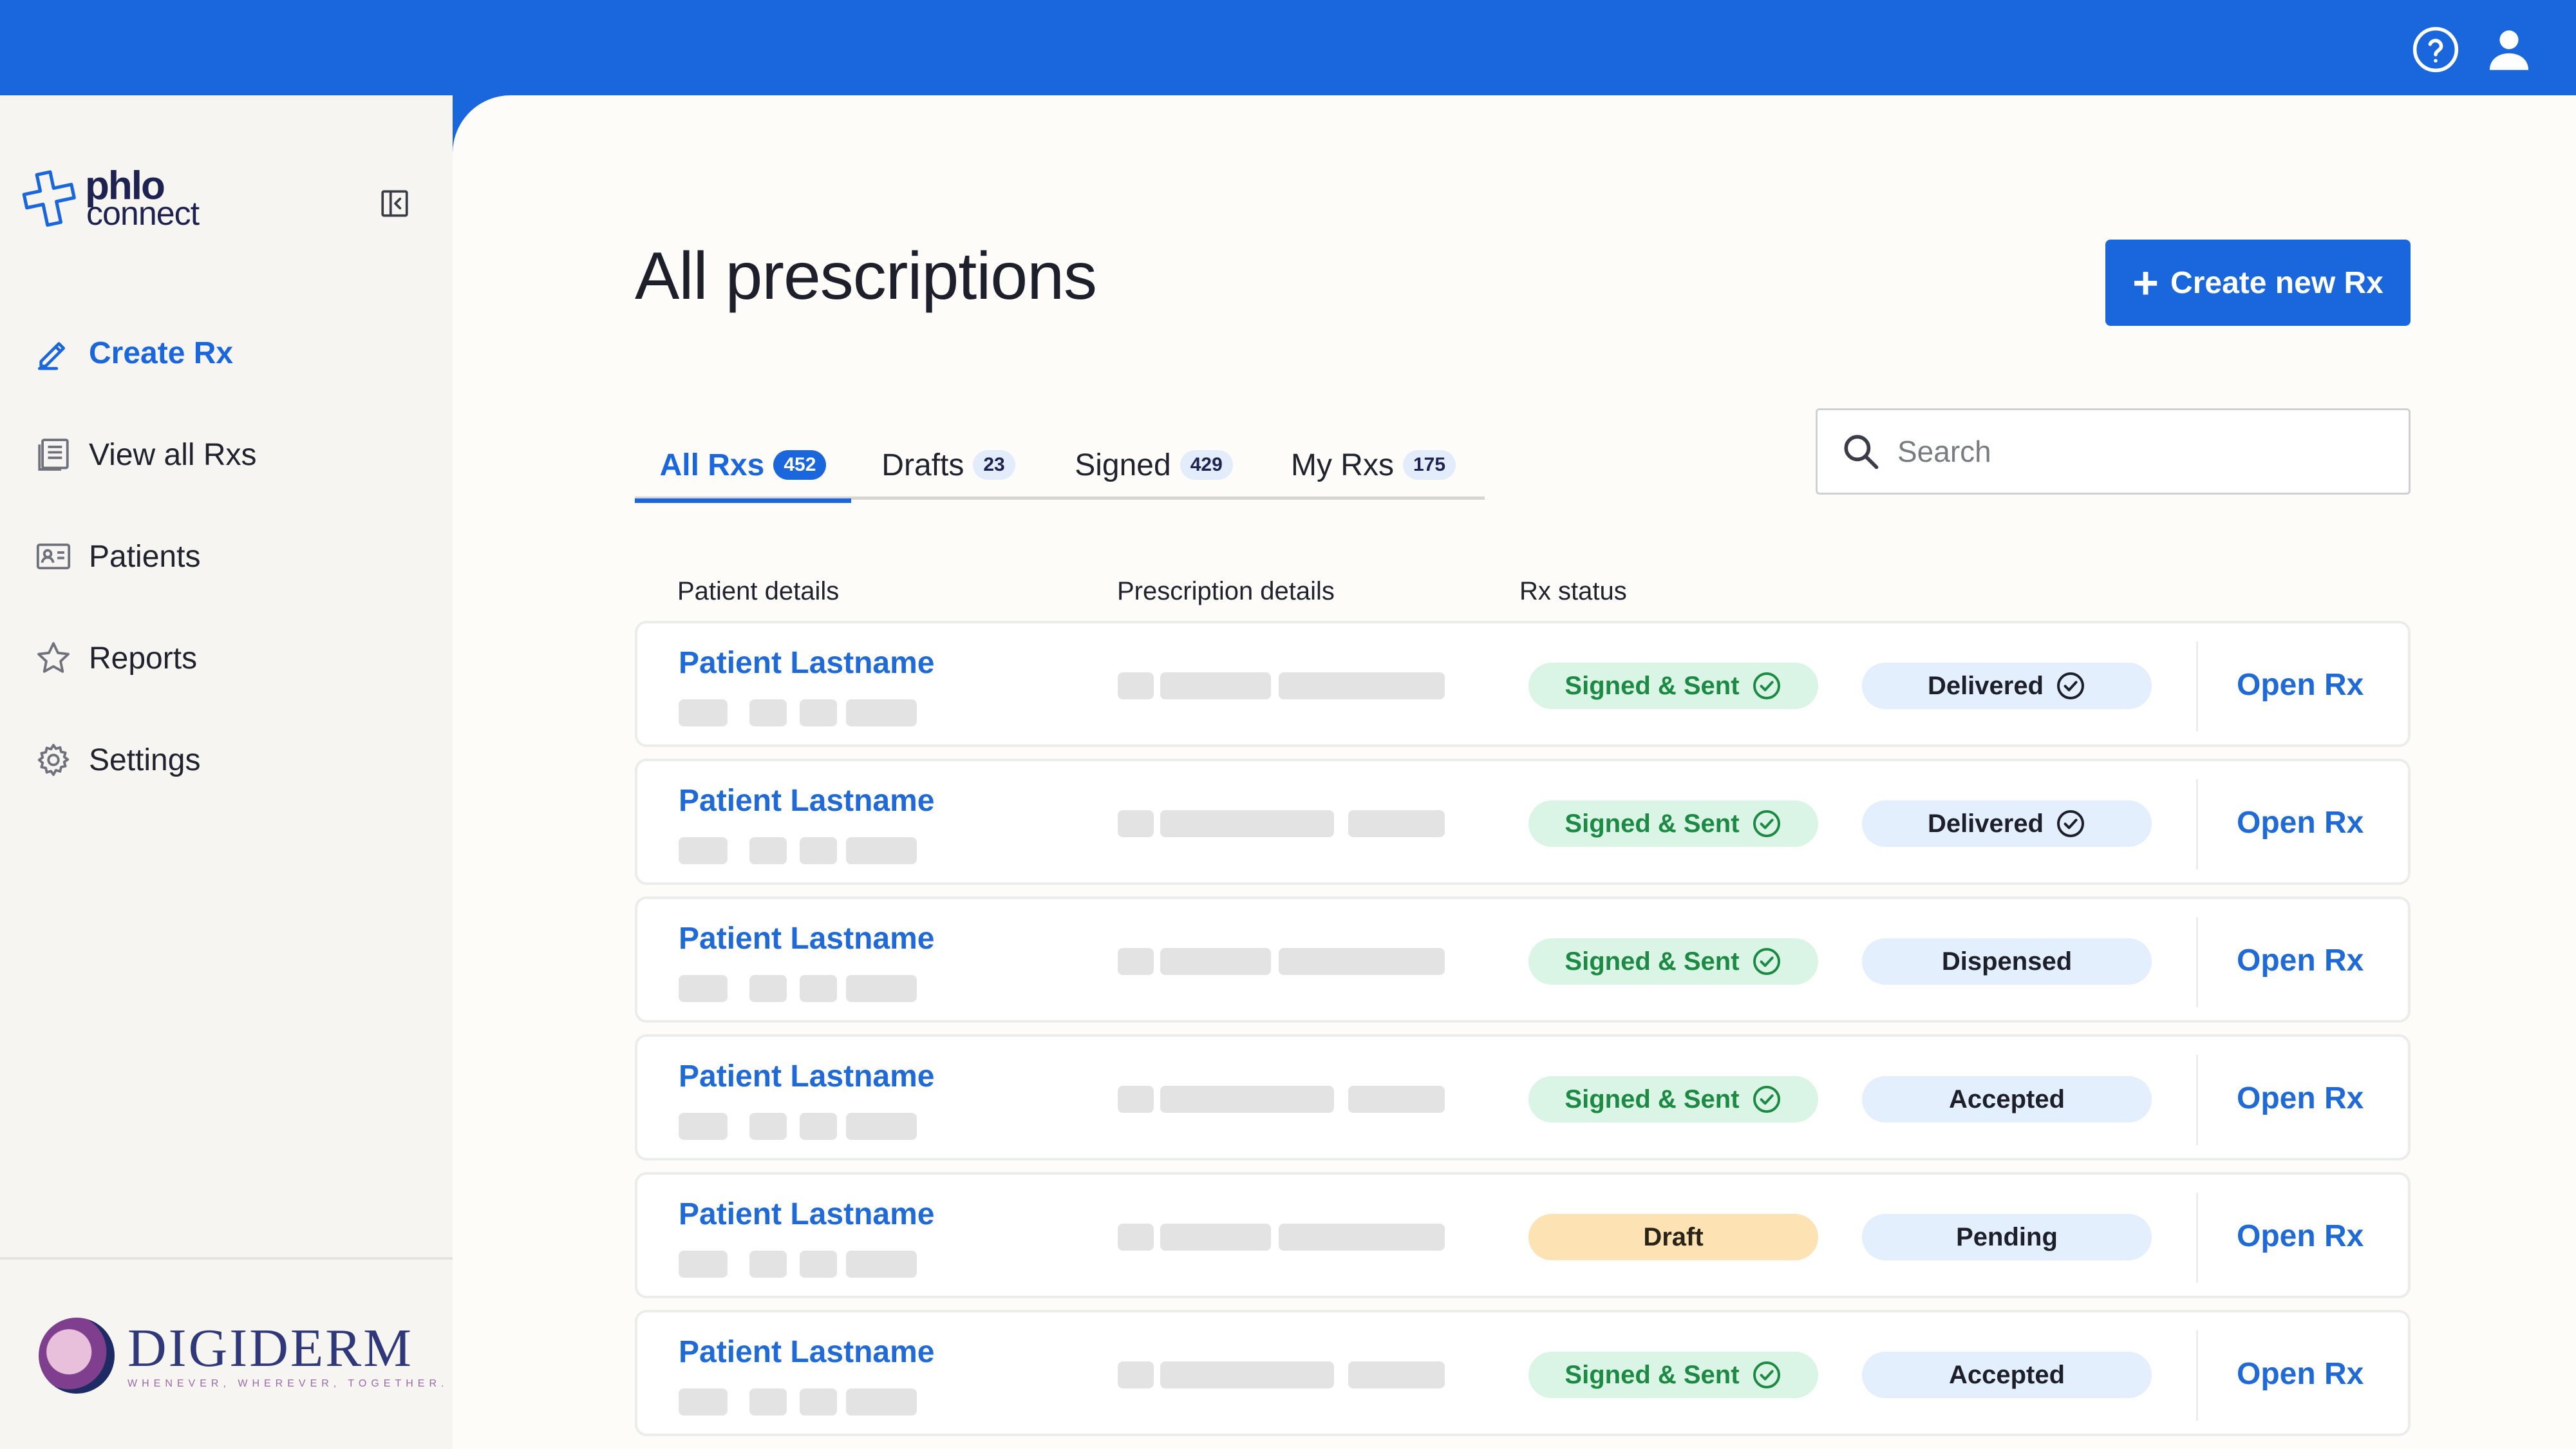 The image size is (2576, 1449). I want to click on tab-count-badge: 23, so click(994, 465).